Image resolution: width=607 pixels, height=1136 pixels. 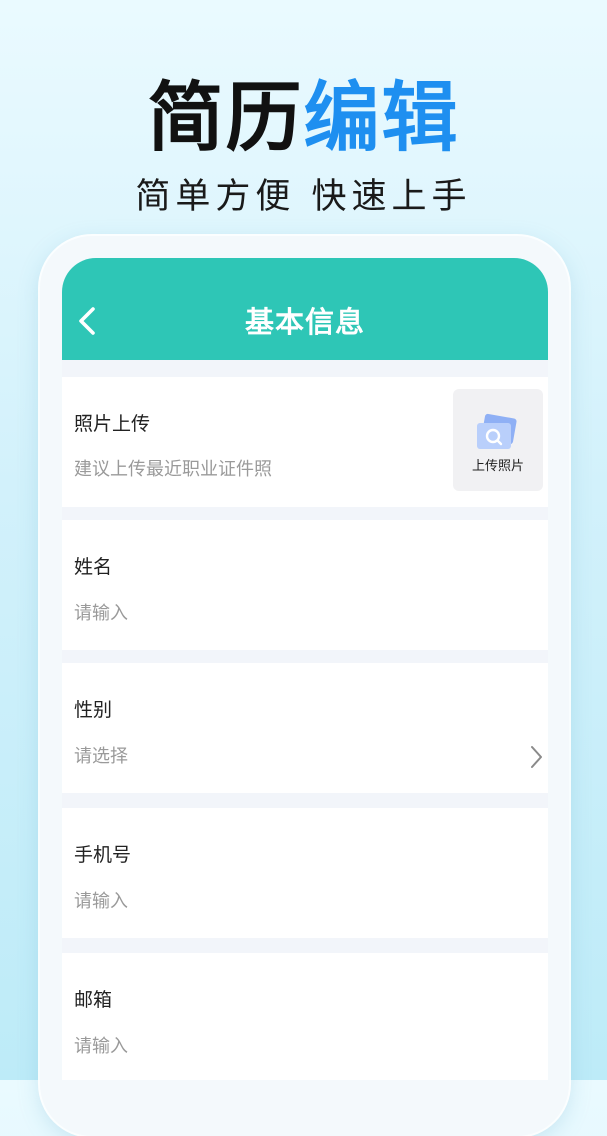 What do you see at coordinates (303, 197) in the screenshot?
I see `promo-subtitle: 简单方便 快速上手` at bounding box center [303, 197].